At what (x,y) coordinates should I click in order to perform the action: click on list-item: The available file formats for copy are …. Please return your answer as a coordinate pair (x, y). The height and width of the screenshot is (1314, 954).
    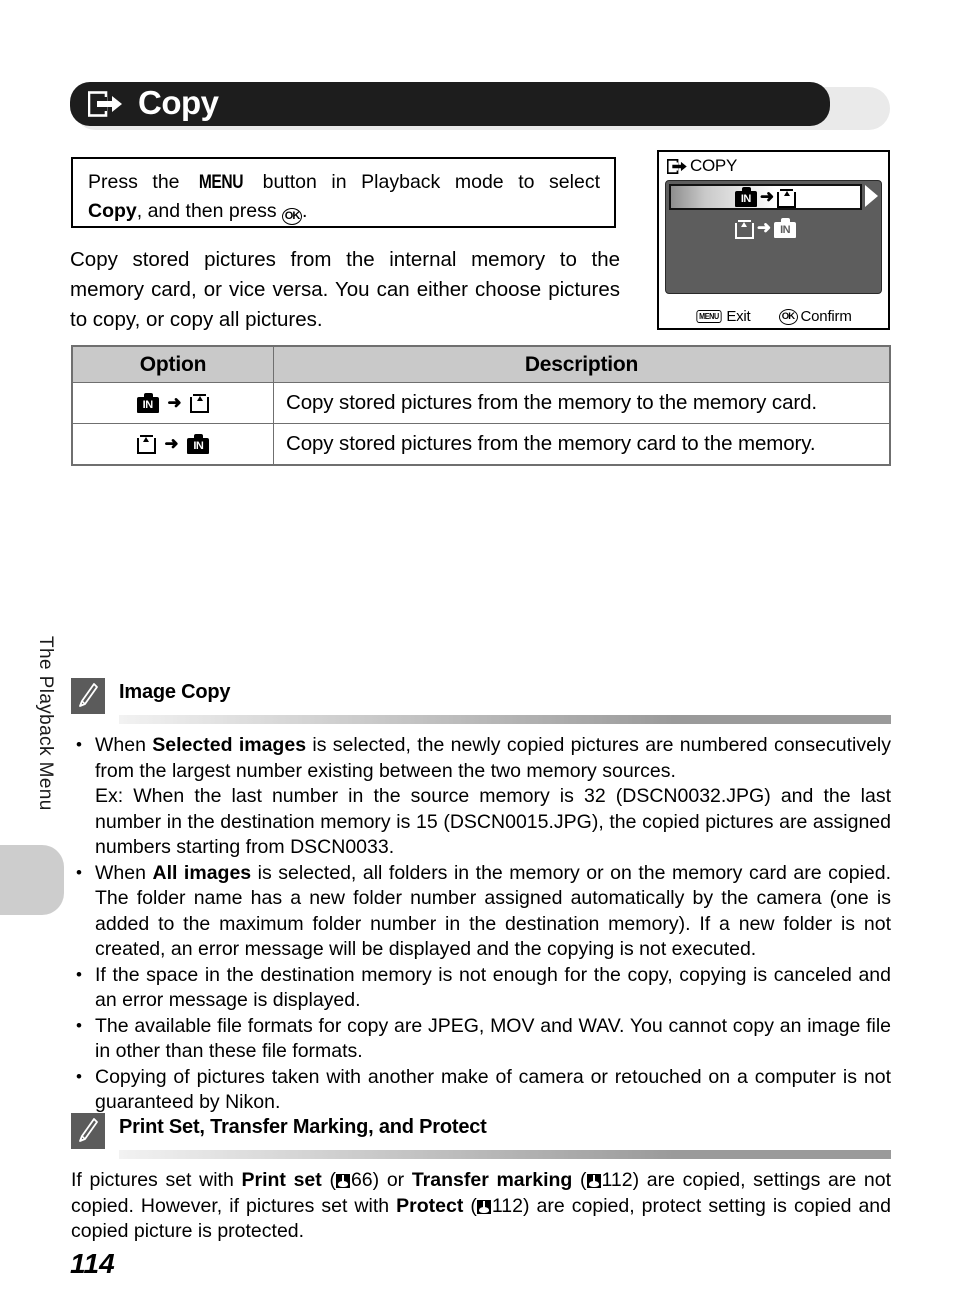
    Looking at the image, I should click on (481, 1039).